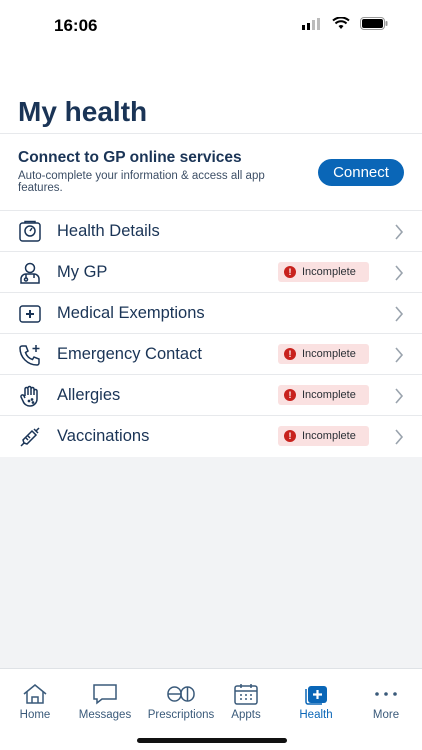 This screenshot has width=422, height=750. I want to click on row-label: Health Details, so click(108, 231).